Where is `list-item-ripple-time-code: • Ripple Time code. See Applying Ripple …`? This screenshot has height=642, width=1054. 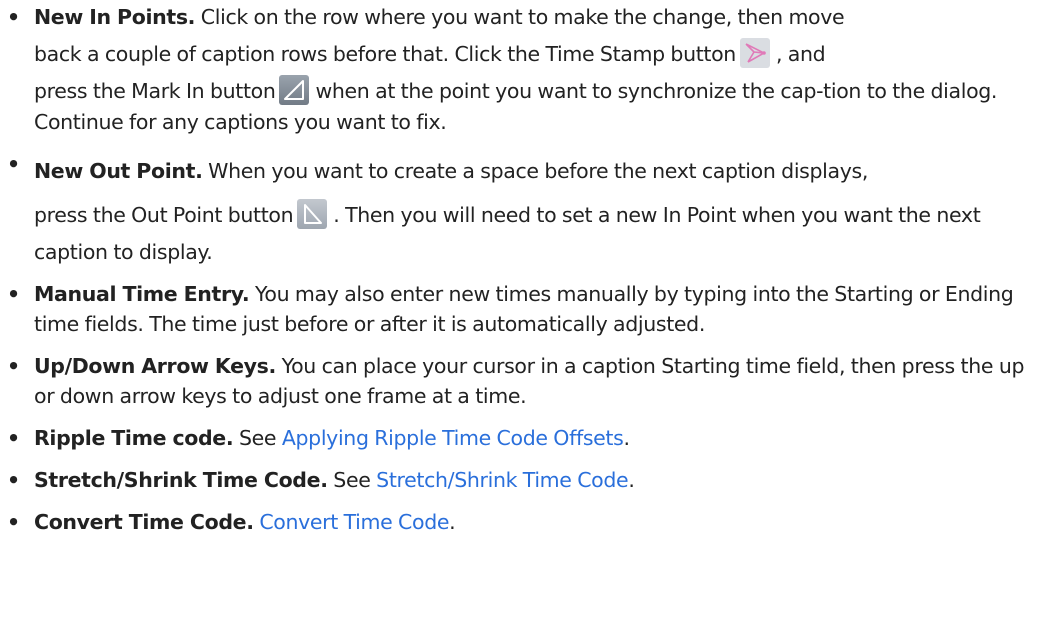 list-item-ripple-time-code: • Ripple Time code. See Applying Ripple … is located at coordinates (525, 438).